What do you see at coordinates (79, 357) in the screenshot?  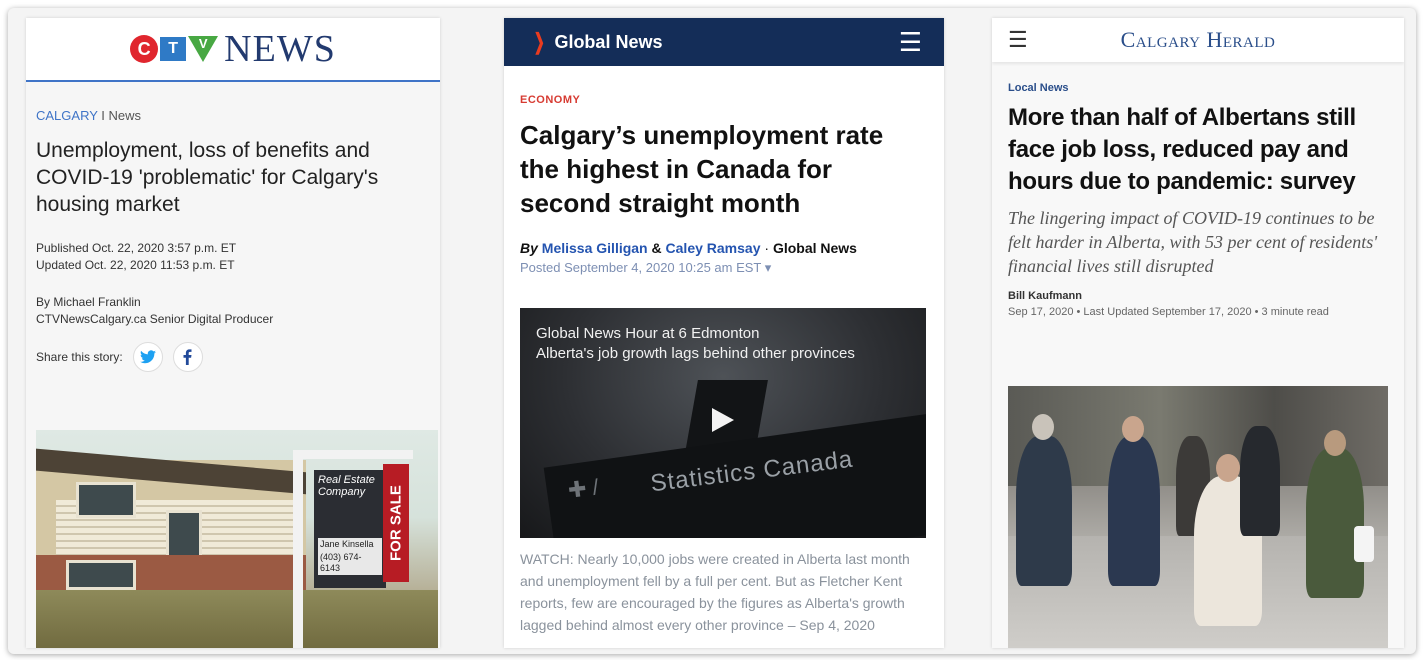 I see `ctv-share-label: Share this story:` at bounding box center [79, 357].